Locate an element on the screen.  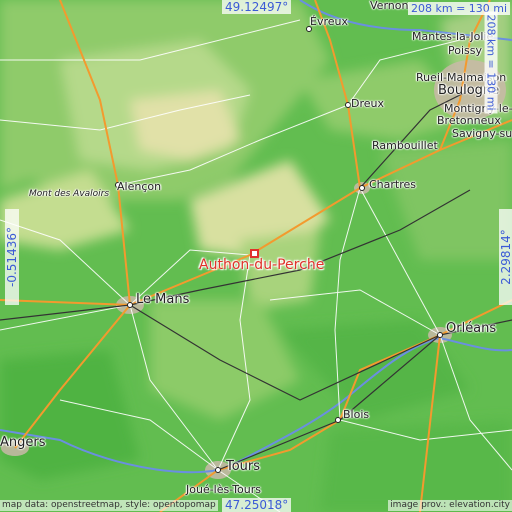
city-label-savigny: Savigny-su is located at coordinates (482, 133).